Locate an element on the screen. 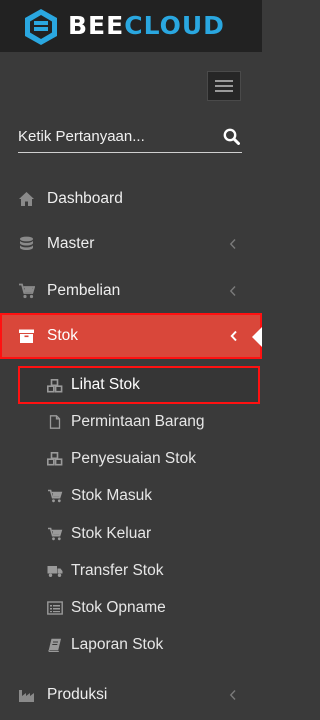  sidebar-item-stok: Stok is located at coordinates (131, 336).